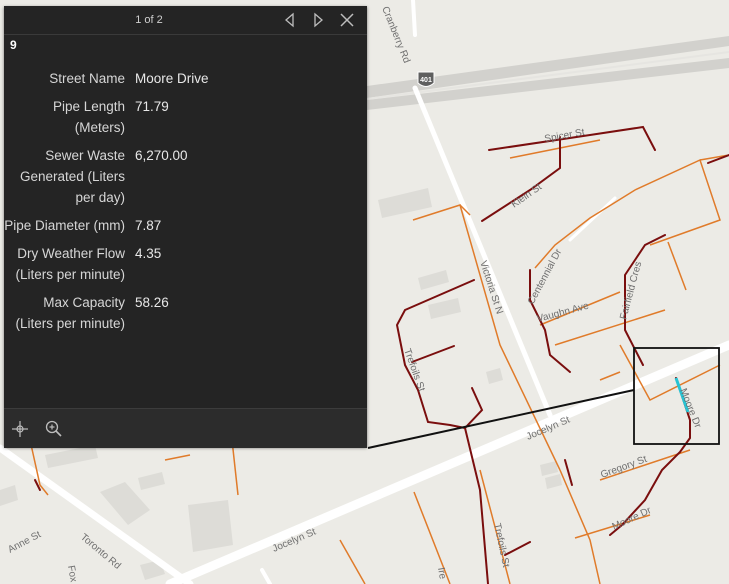  I want to click on attribute-value: 71.79, so click(152, 106).